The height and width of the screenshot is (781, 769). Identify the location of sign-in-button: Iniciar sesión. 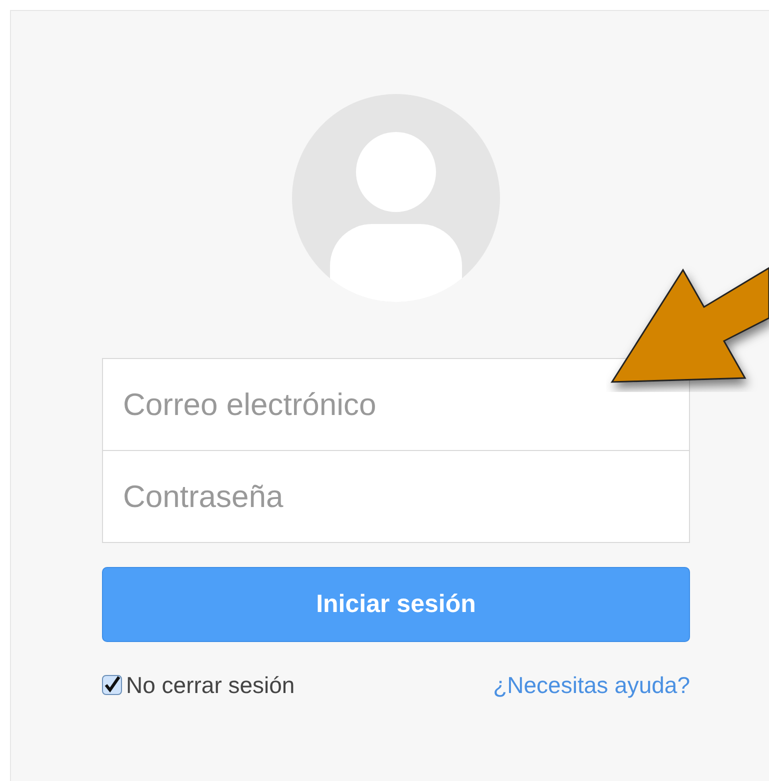
(396, 604).